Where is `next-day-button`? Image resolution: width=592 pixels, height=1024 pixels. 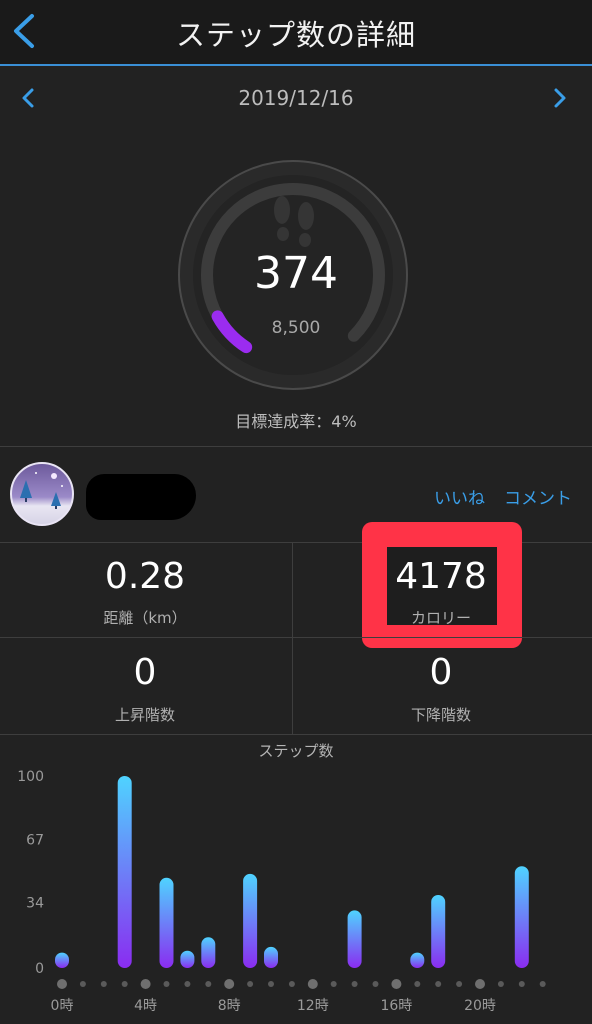
next-day-button is located at coordinates (560, 98).